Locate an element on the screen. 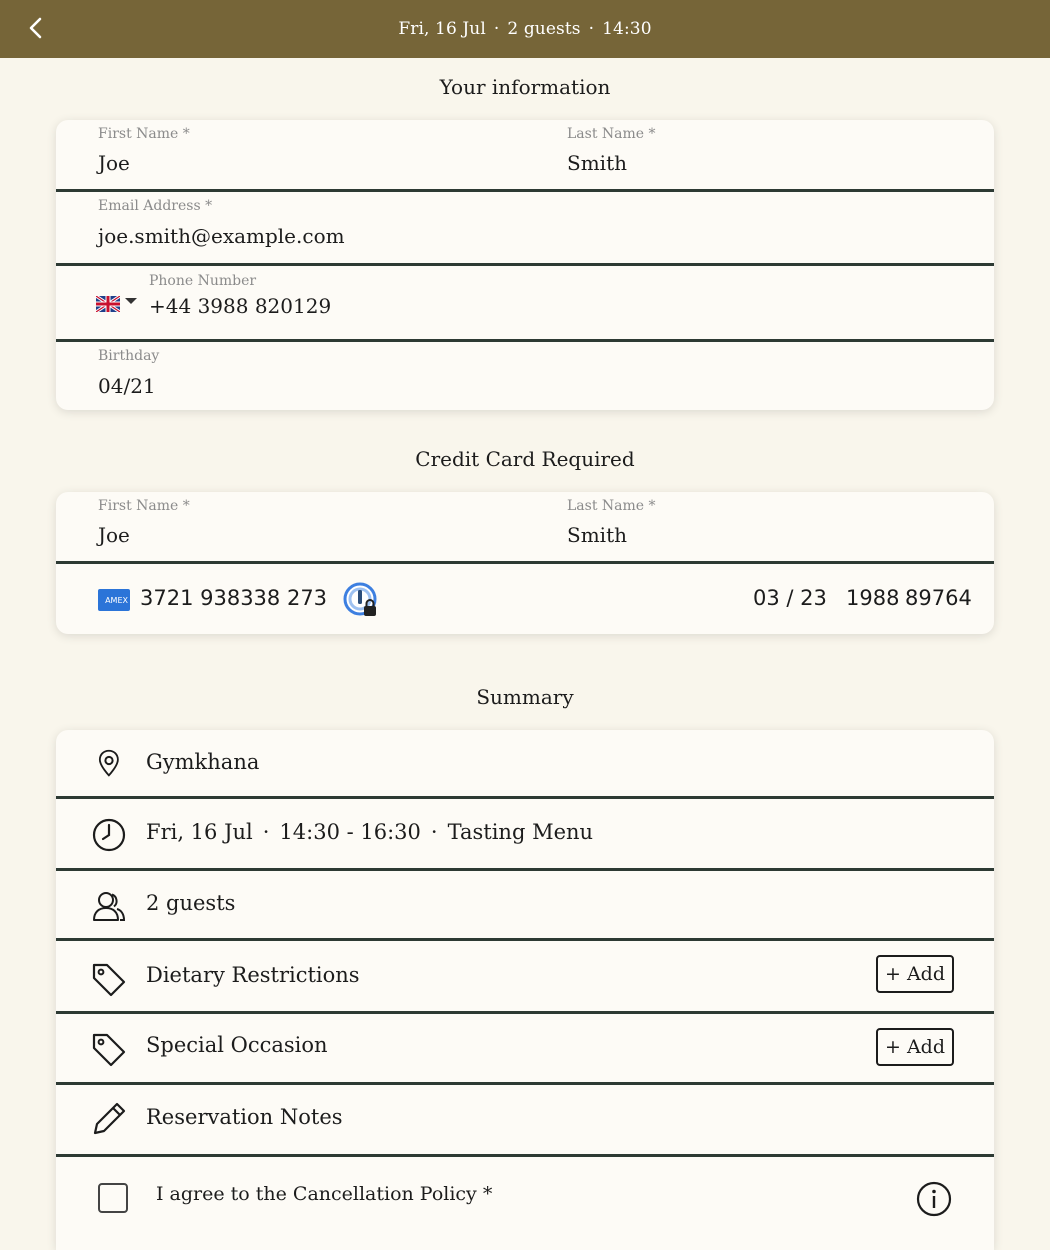 The width and height of the screenshot is (1050, 1250). cancellation-policy-row: I agree to the Cancellation Policy * is located at coordinates (525, 1203).